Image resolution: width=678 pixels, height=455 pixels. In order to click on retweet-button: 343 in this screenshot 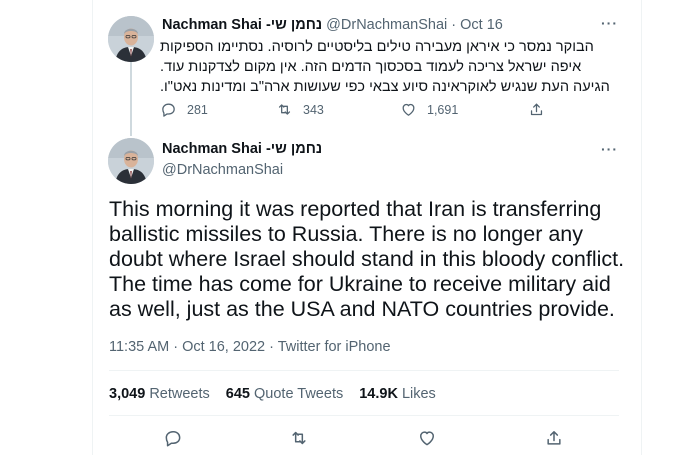, I will do `click(300, 109)`.